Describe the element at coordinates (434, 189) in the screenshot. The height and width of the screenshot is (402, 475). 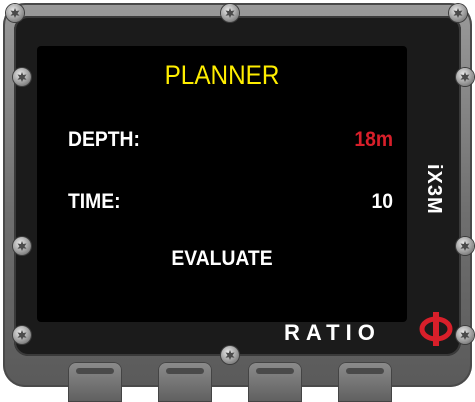
I see `model-label: iX3M` at that location.